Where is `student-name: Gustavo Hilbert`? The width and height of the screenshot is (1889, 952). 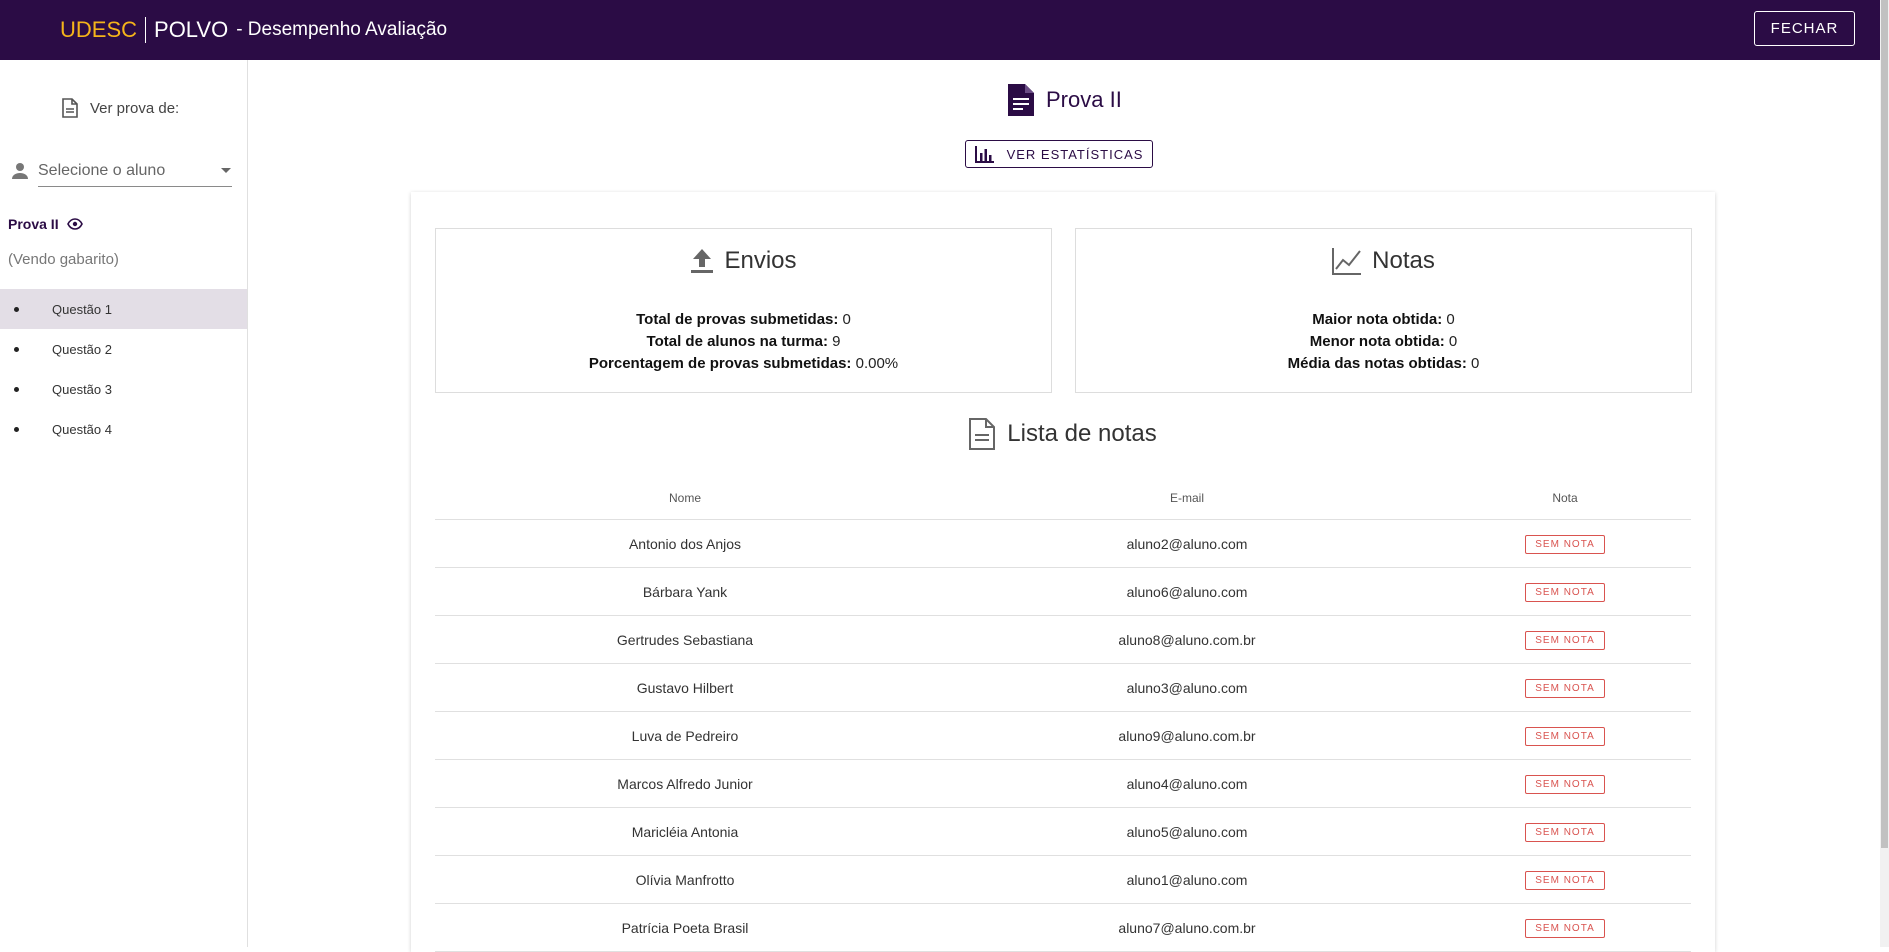 student-name: Gustavo Hilbert is located at coordinates (685, 687).